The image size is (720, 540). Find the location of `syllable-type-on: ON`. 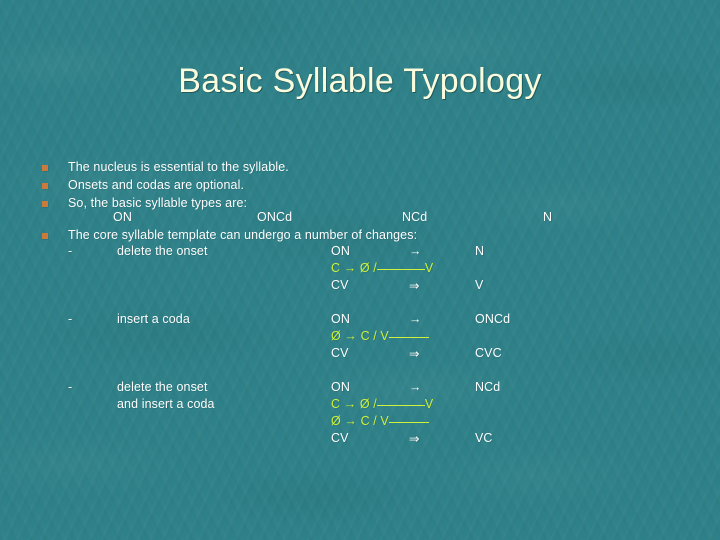

syllable-type-on: ON is located at coordinates (122, 217).